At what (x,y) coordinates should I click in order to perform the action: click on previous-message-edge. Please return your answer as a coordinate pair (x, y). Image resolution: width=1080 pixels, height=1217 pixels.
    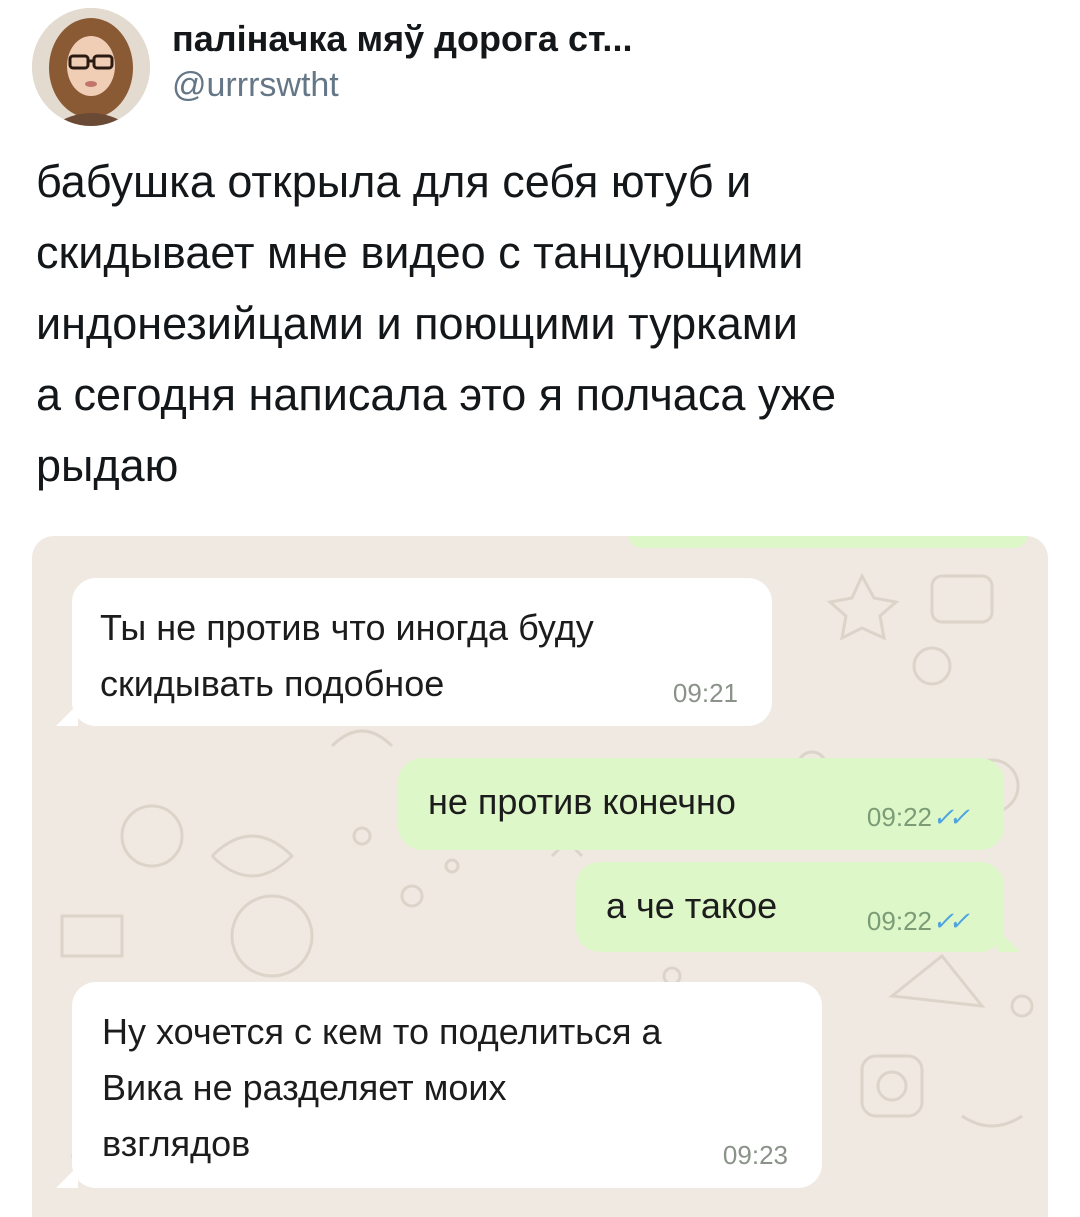
    Looking at the image, I should click on (828, 542).